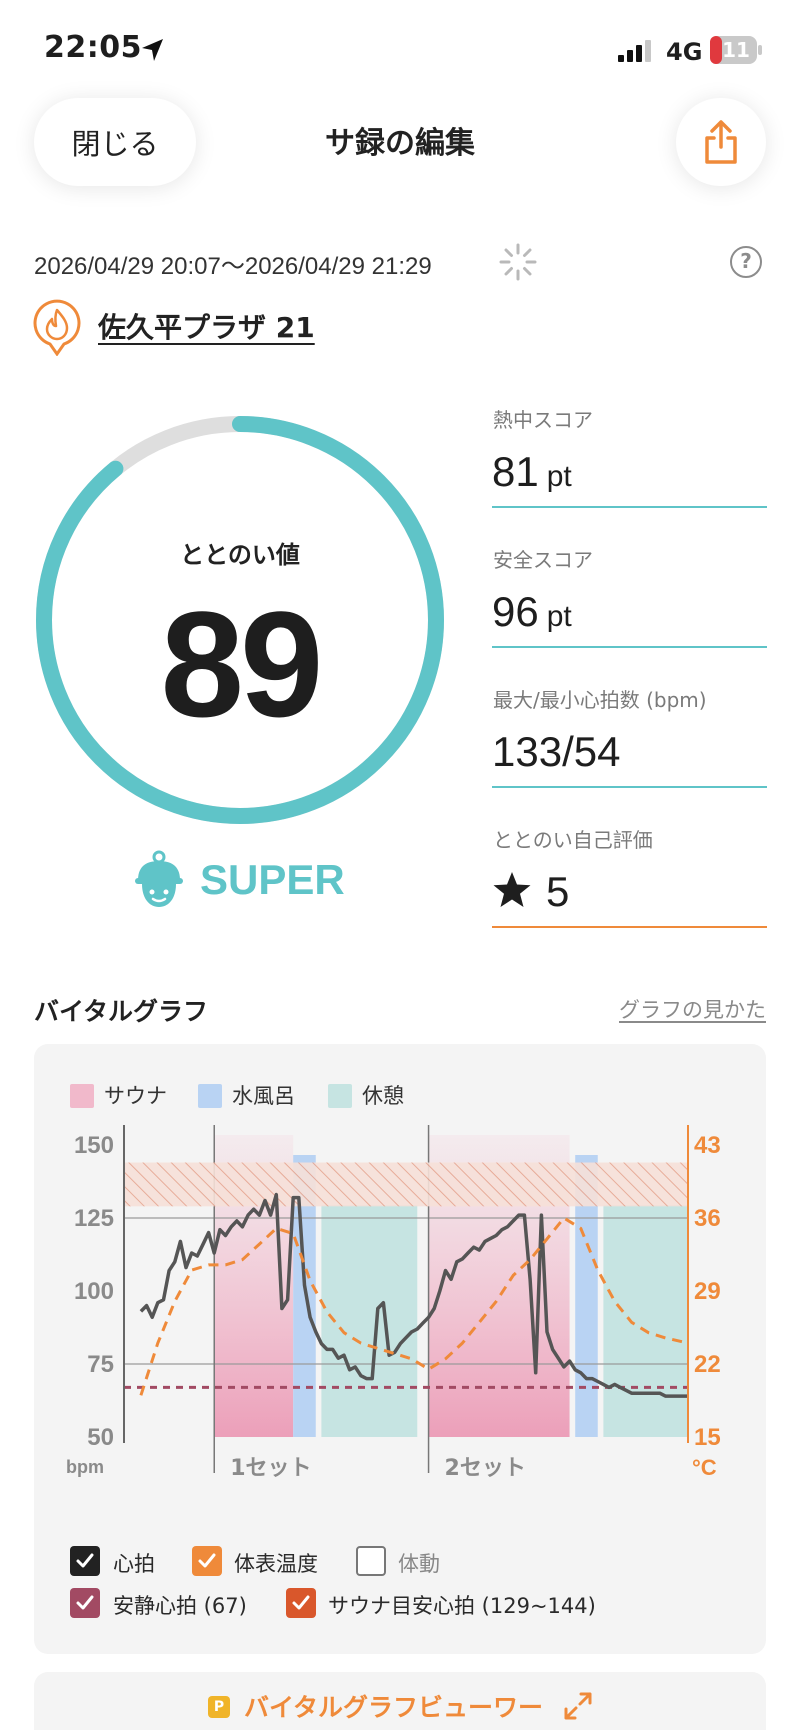 This screenshot has height=1730, width=800. I want to click on y-tick-right: 36, so click(707, 1218).